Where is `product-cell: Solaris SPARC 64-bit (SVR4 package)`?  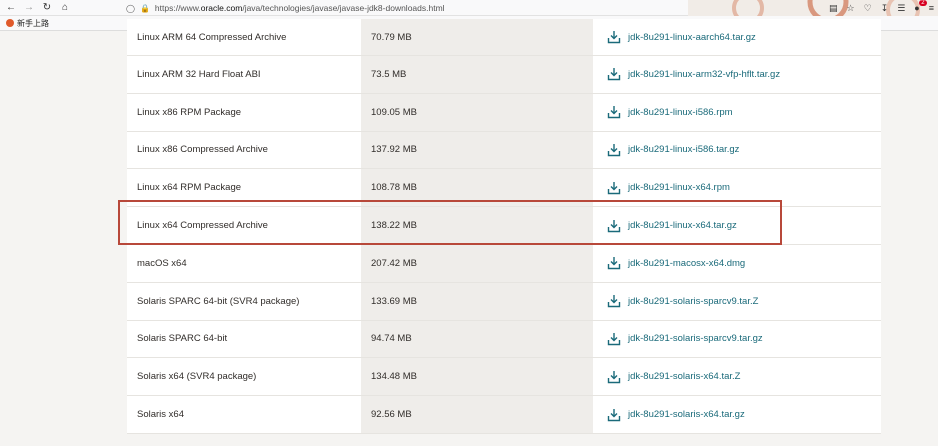
product-cell: Solaris SPARC 64-bit (SVR4 package) is located at coordinates (244, 301).